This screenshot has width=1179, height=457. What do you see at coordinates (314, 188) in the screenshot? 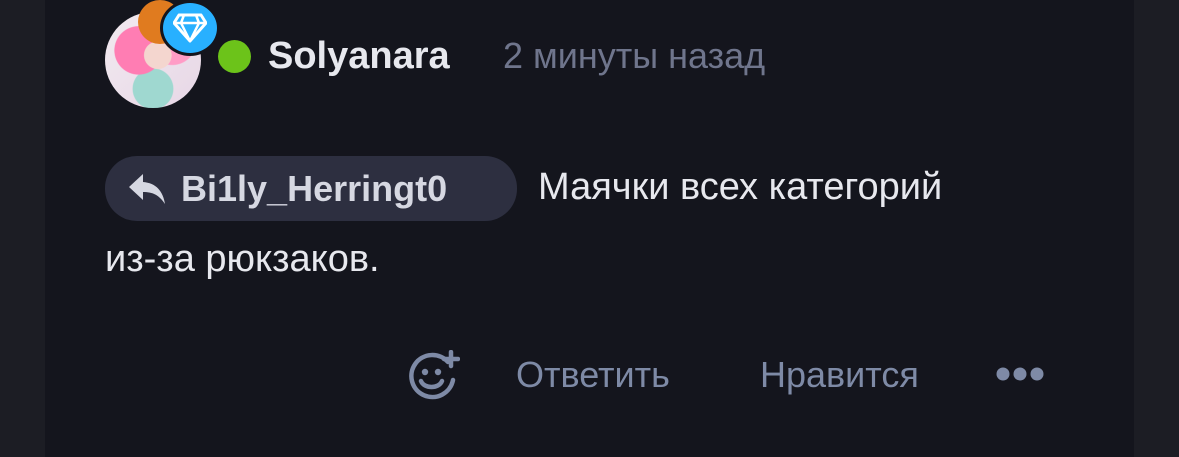
I see `reply-to-username: Bi1ly_Herringt0` at bounding box center [314, 188].